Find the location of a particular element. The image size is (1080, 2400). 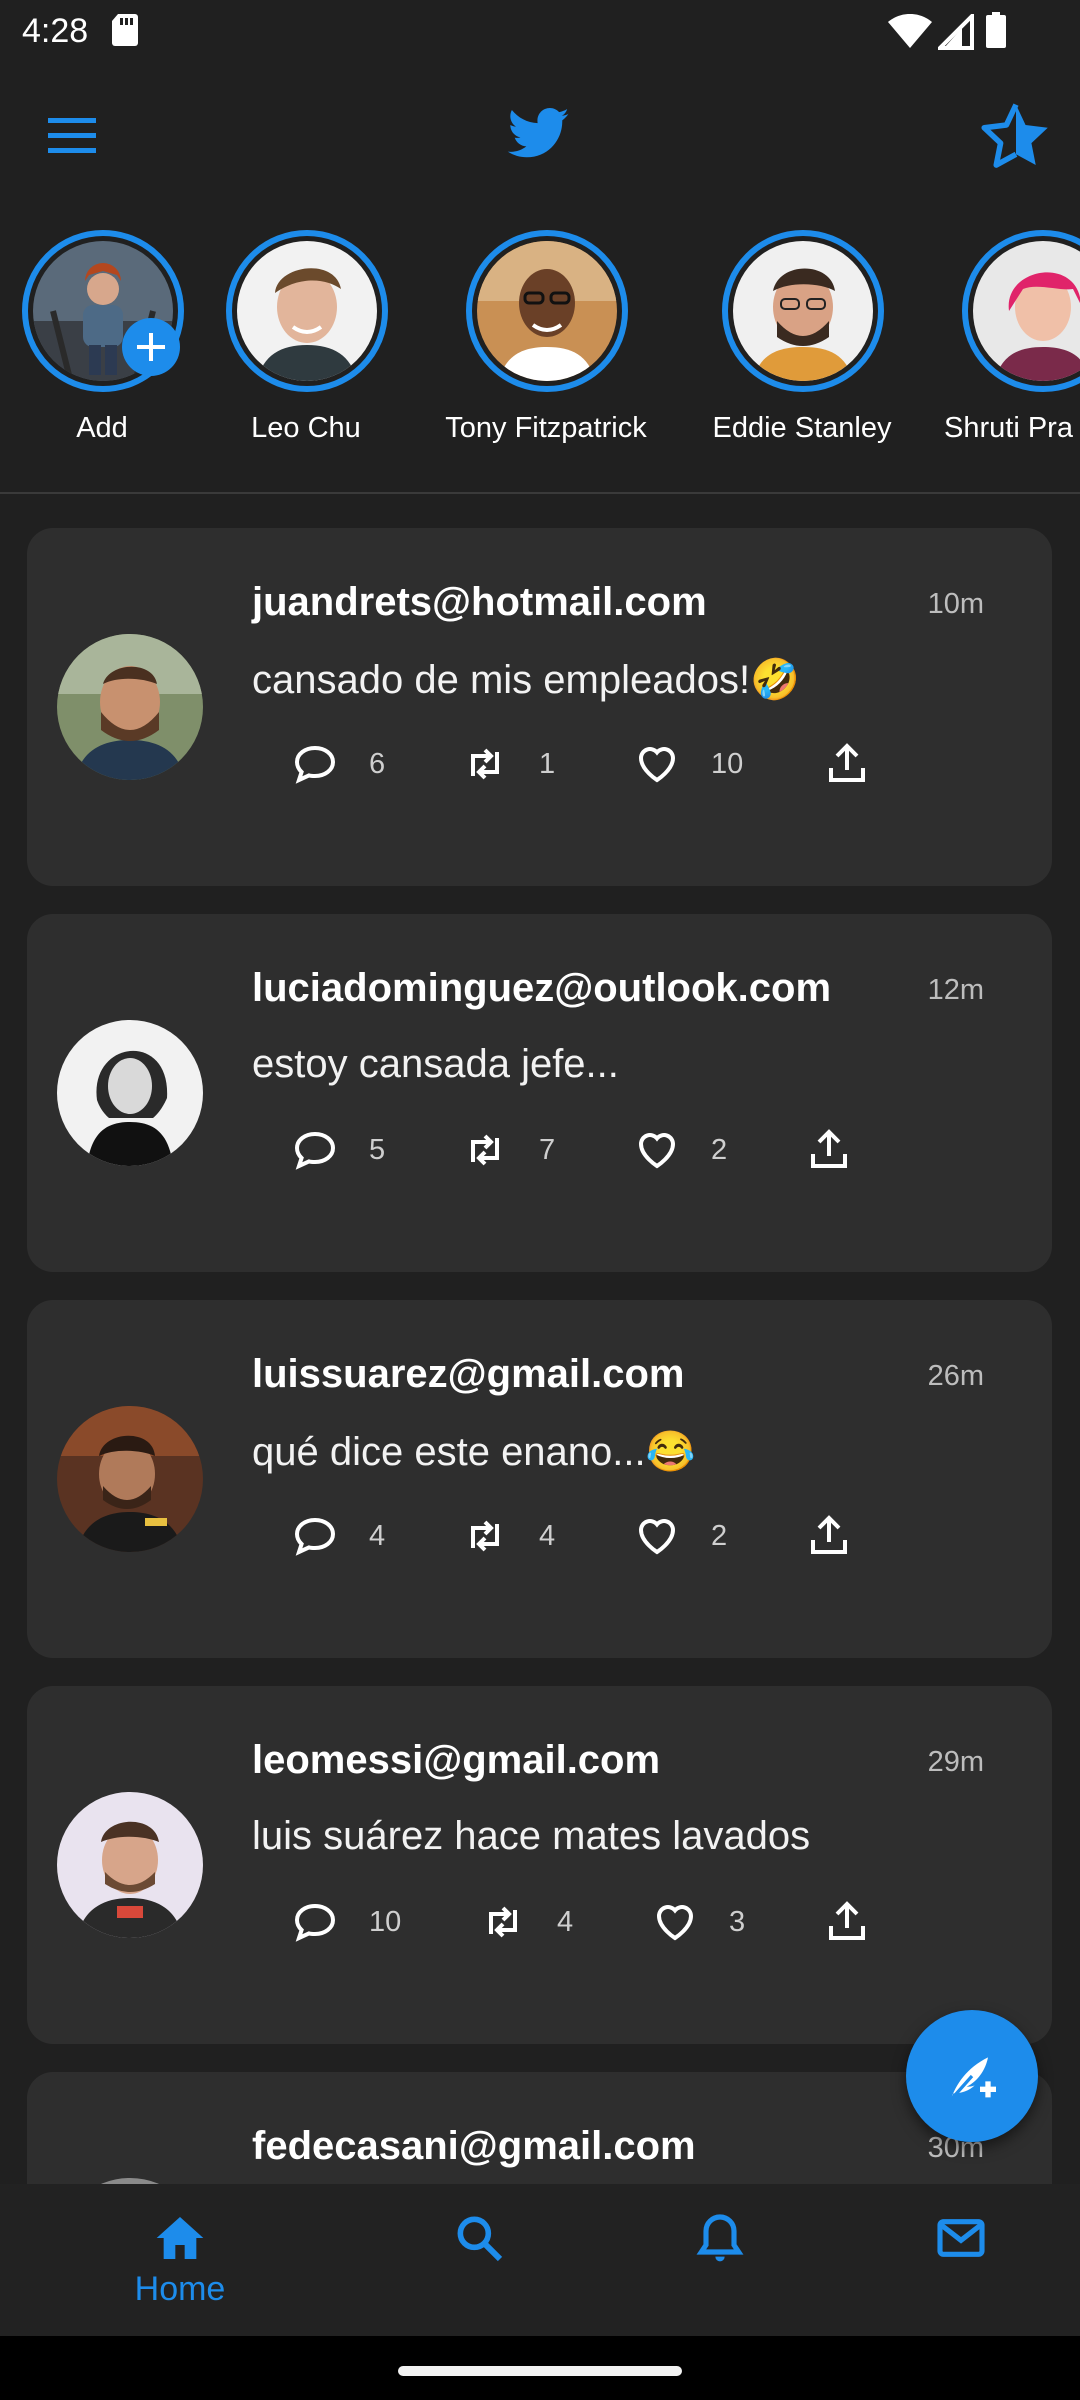

nav-home: Home is located at coordinates (180, 2260).